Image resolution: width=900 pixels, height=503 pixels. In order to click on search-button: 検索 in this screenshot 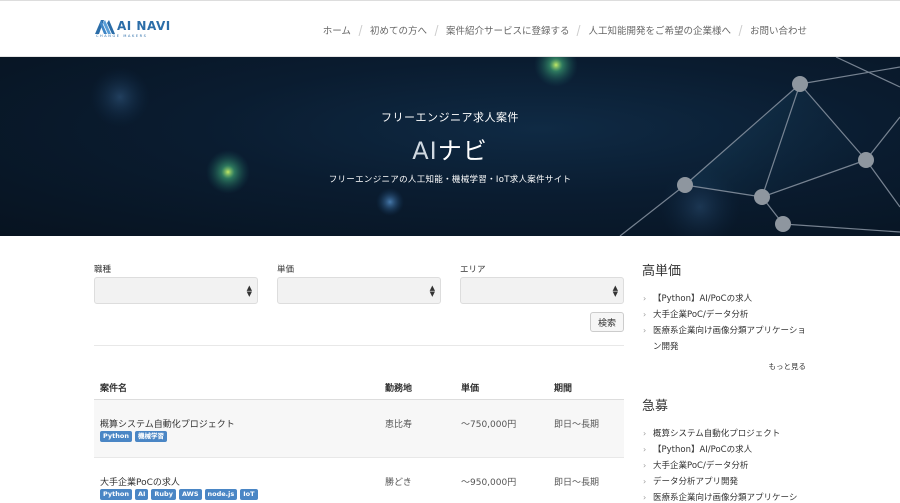, I will do `click(607, 322)`.